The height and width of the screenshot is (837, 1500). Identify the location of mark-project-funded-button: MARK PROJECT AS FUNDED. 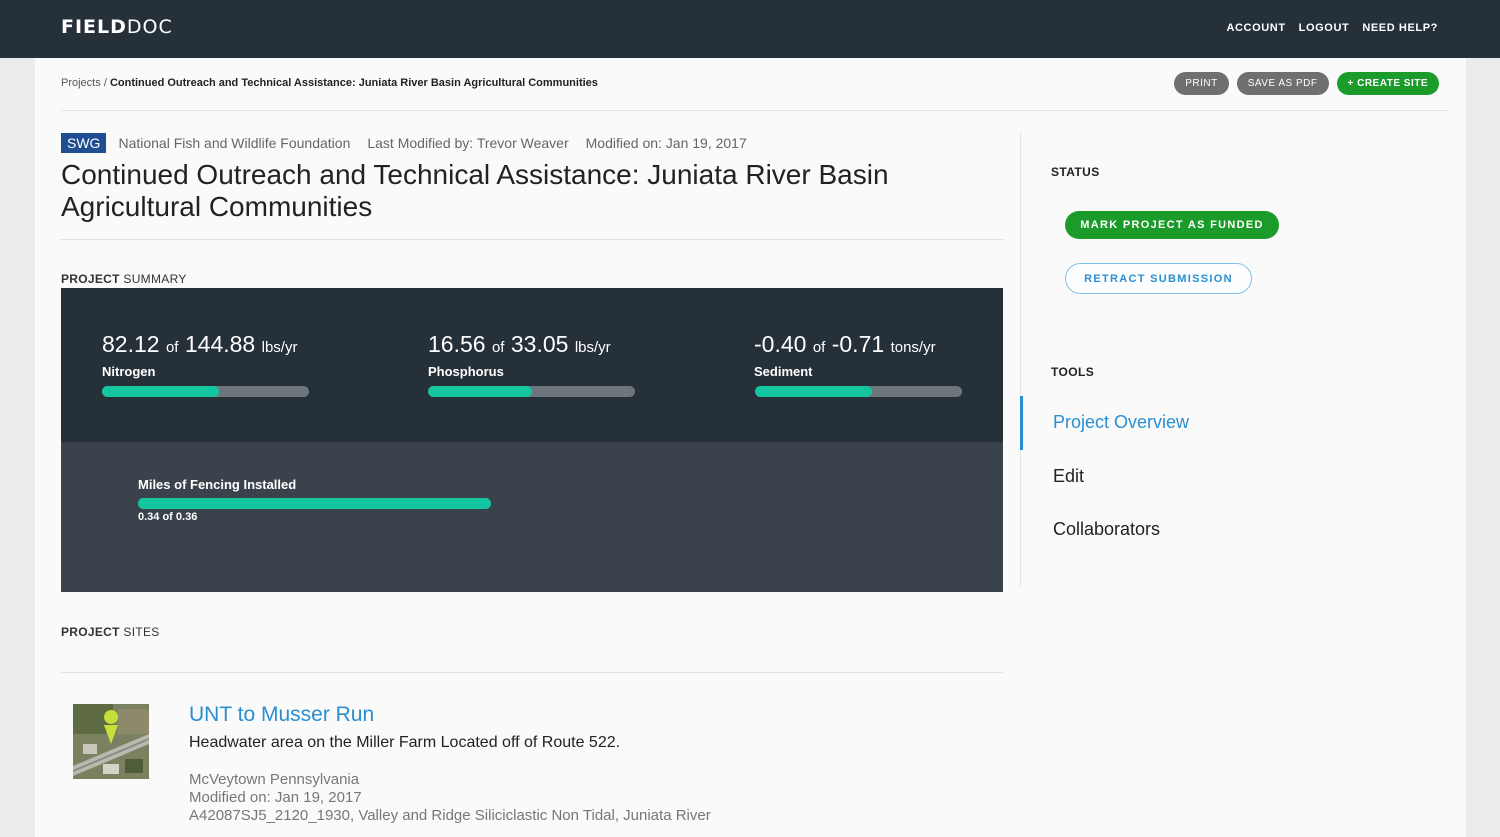
(1172, 225).